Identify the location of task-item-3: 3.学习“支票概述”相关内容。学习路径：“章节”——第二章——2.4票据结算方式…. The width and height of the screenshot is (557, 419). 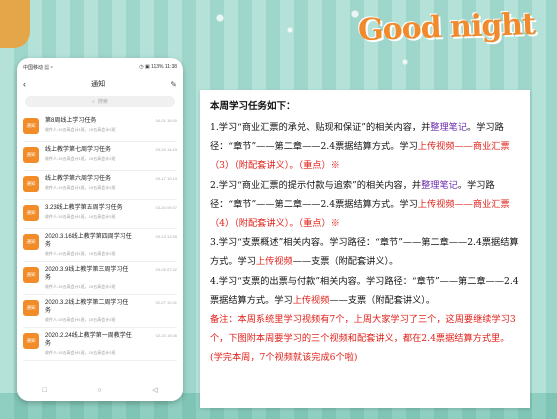
(365, 252).